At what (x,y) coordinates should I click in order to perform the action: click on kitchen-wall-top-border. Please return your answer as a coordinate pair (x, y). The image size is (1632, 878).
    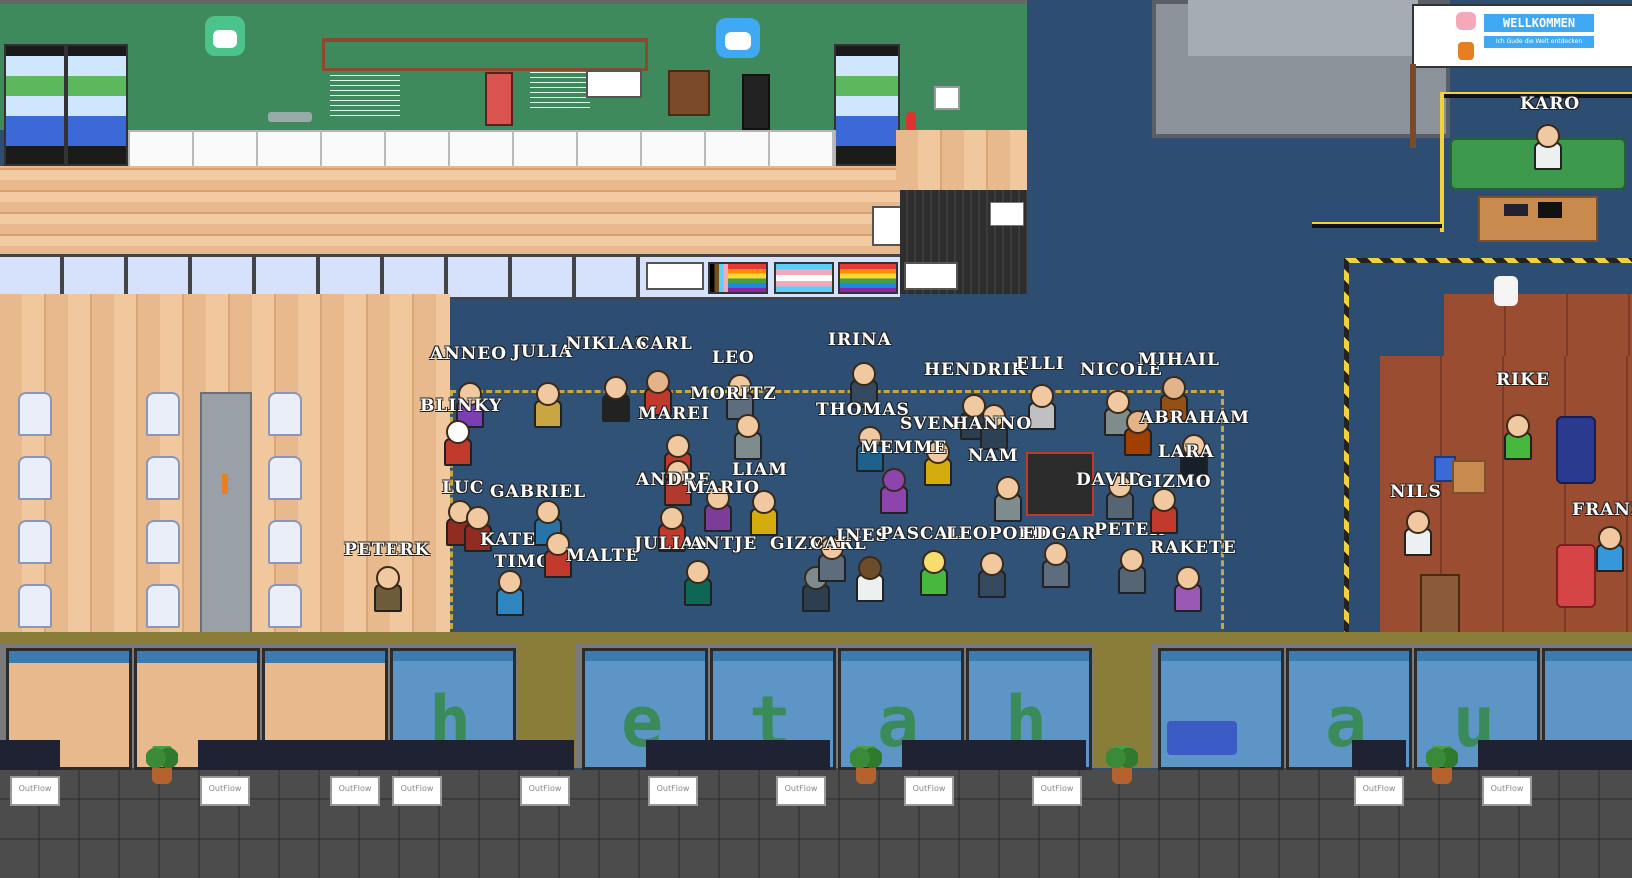
    Looking at the image, I should click on (513, 2).